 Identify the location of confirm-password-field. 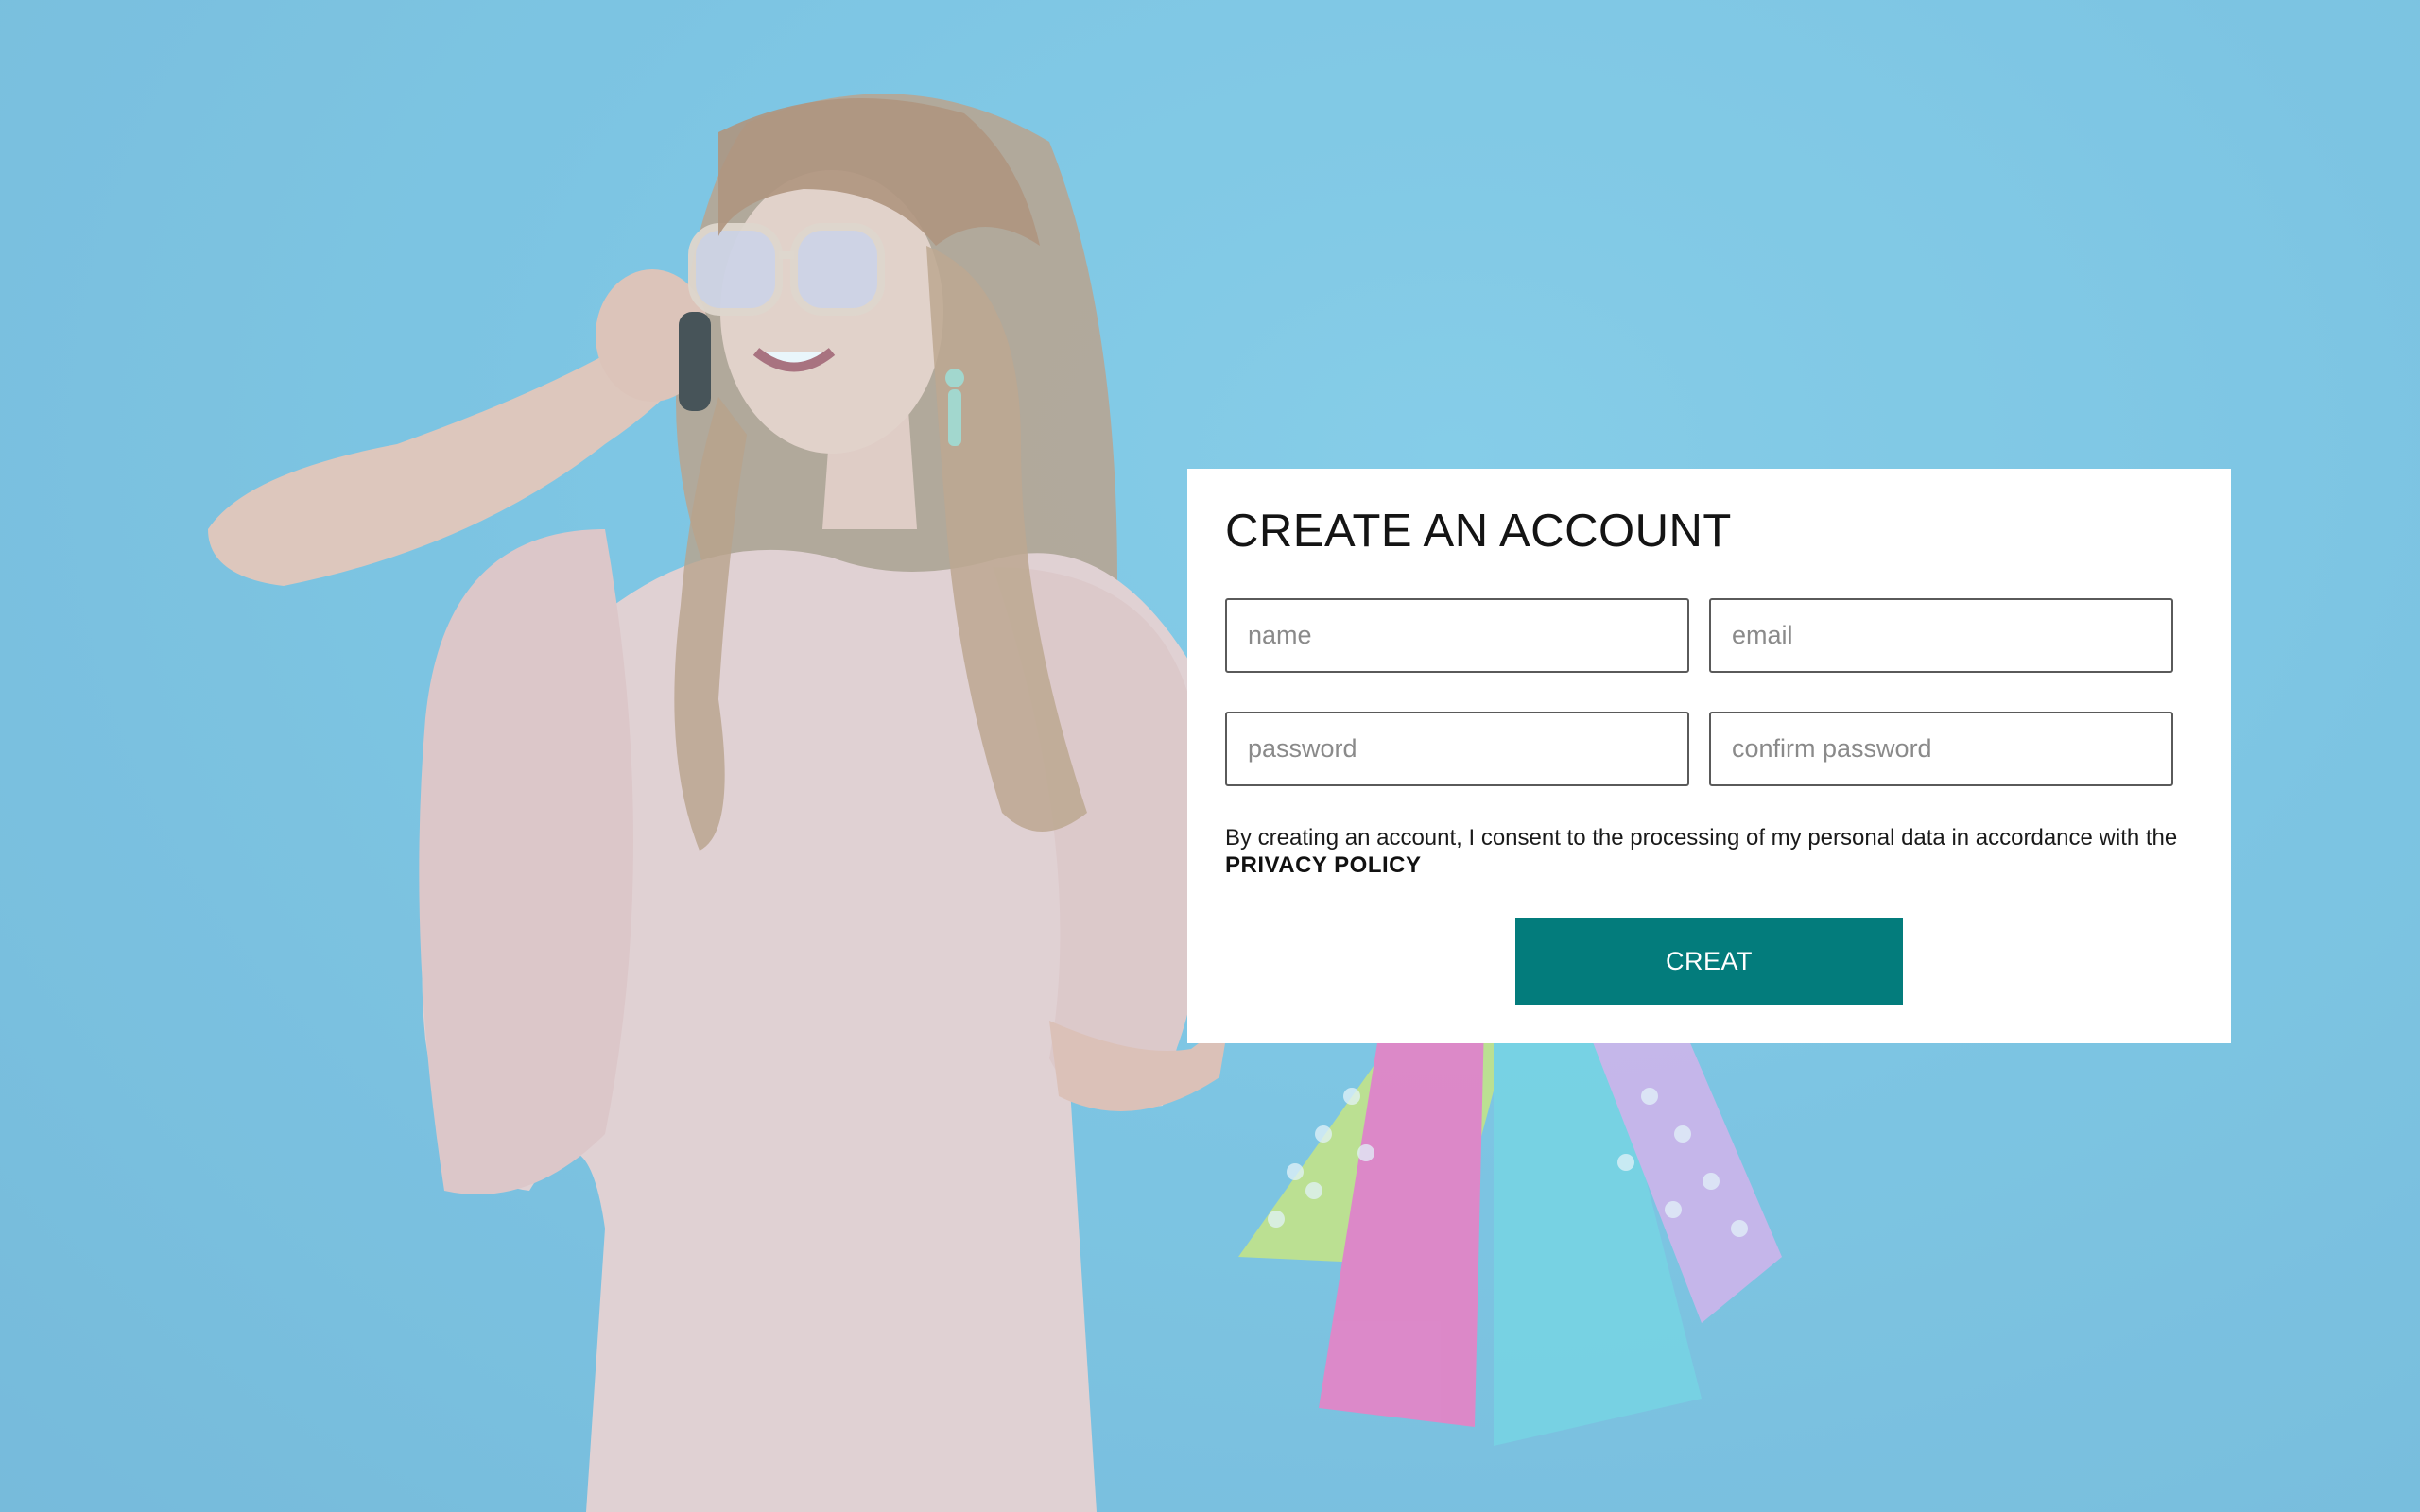
(1941, 749).